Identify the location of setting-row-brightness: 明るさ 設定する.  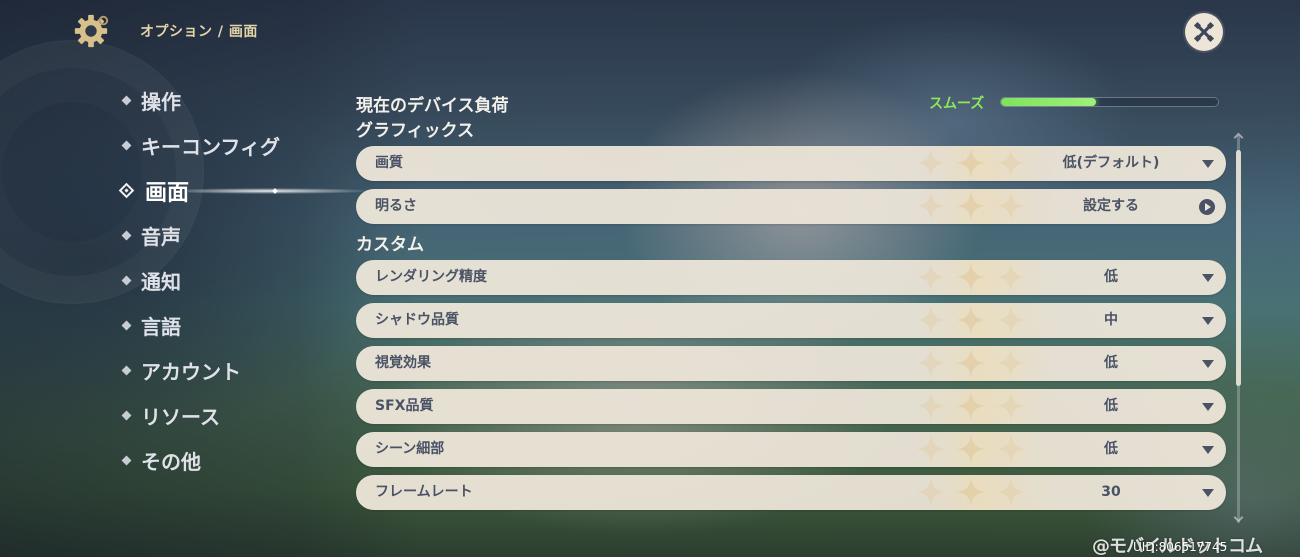
(791, 206).